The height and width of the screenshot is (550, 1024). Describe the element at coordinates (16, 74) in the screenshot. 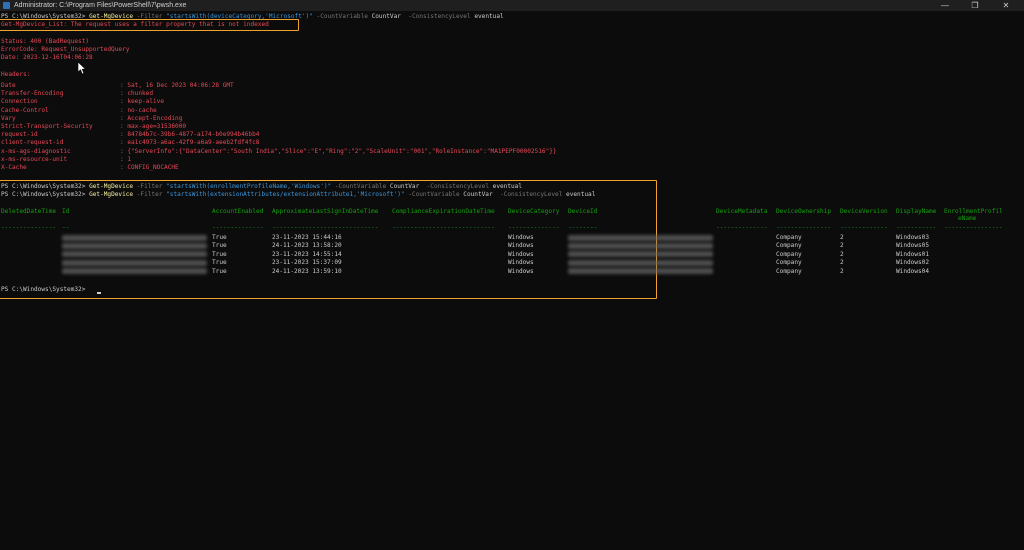

I see `headers-title: Headers:` at that location.